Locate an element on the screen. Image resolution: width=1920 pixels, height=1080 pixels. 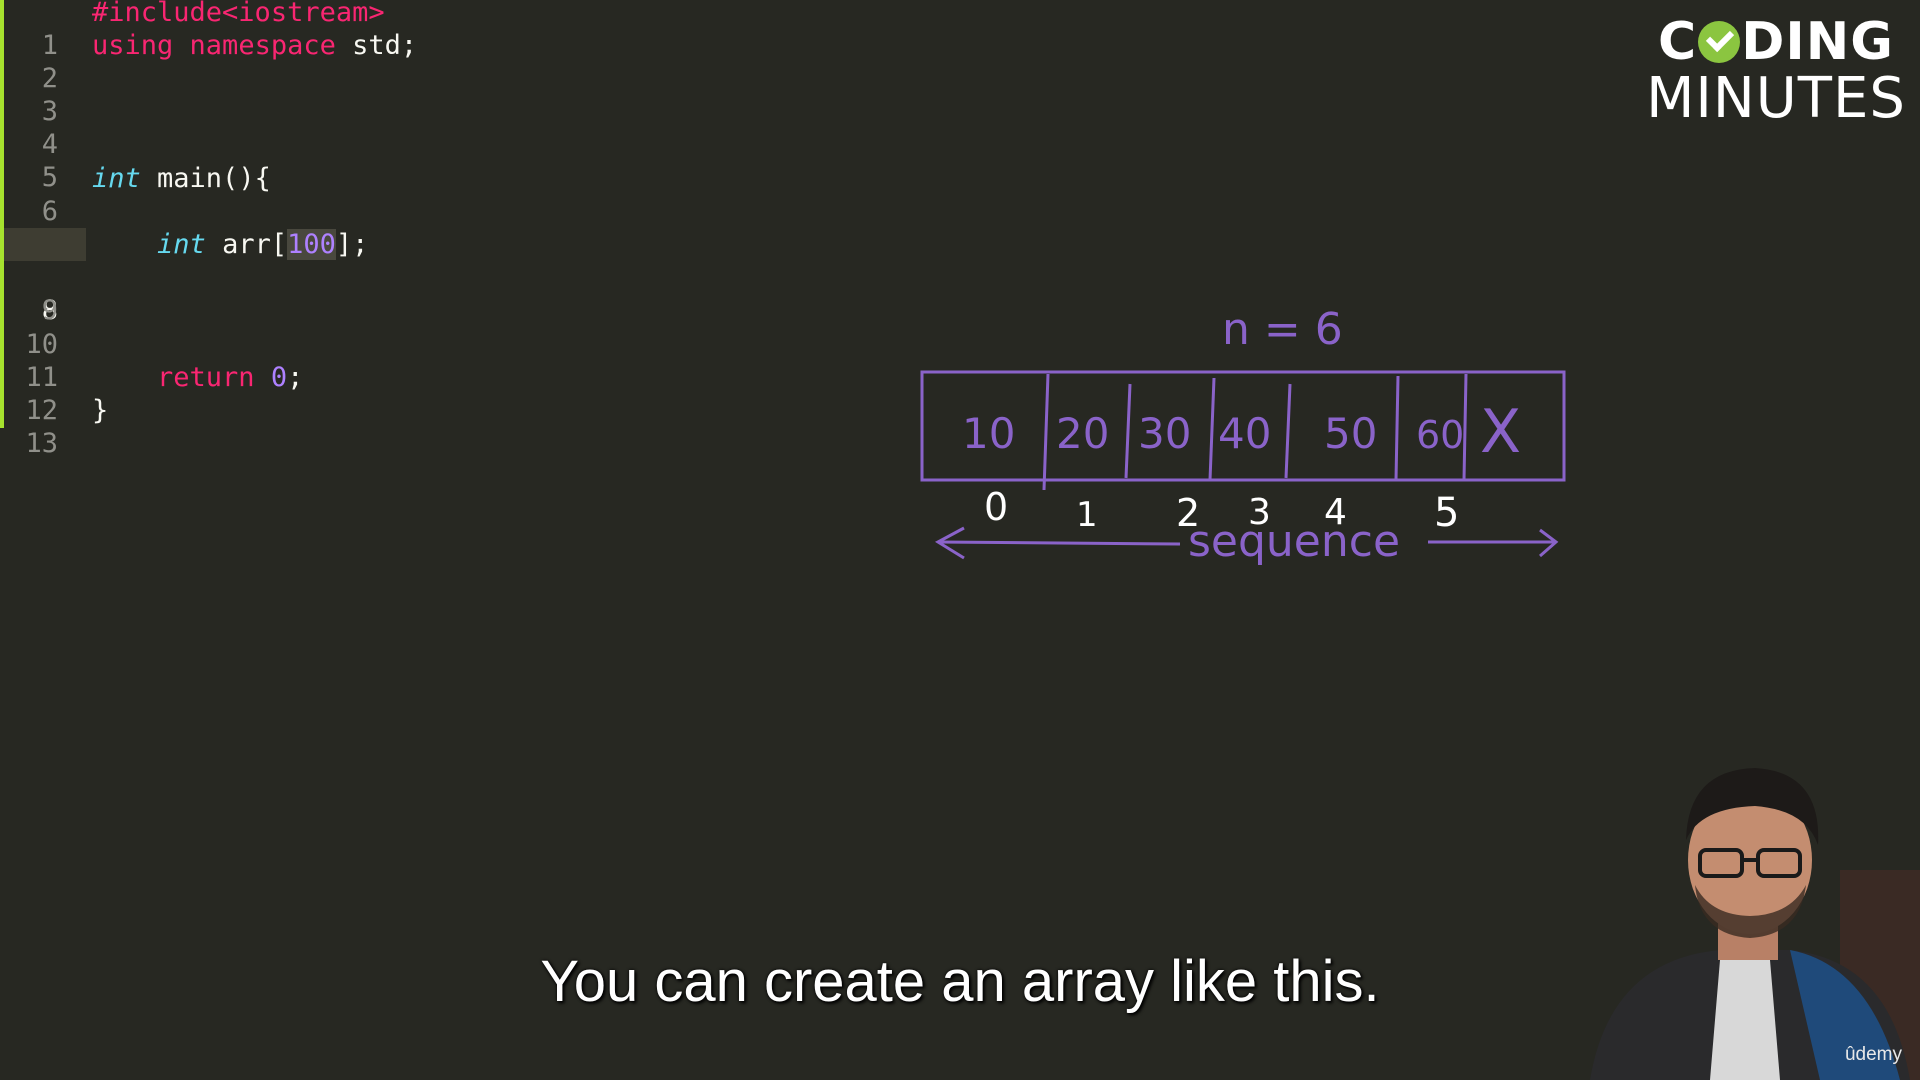
cell-value: 30 is located at coordinates (1164, 433).